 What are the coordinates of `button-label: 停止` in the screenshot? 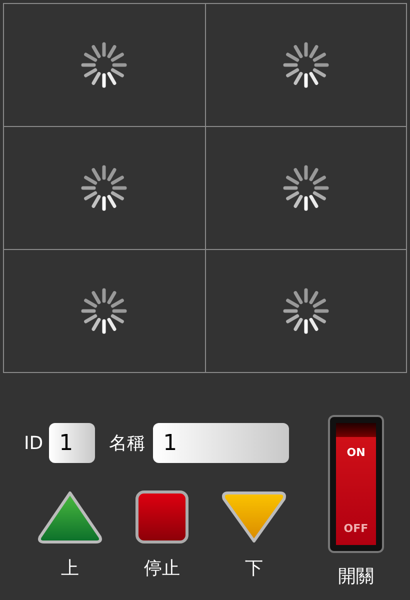 It's located at (162, 569).